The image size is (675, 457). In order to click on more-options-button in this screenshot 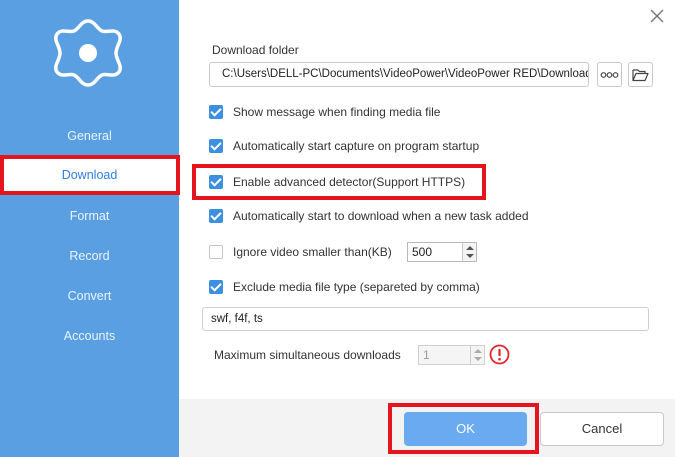, I will do `click(609, 74)`.